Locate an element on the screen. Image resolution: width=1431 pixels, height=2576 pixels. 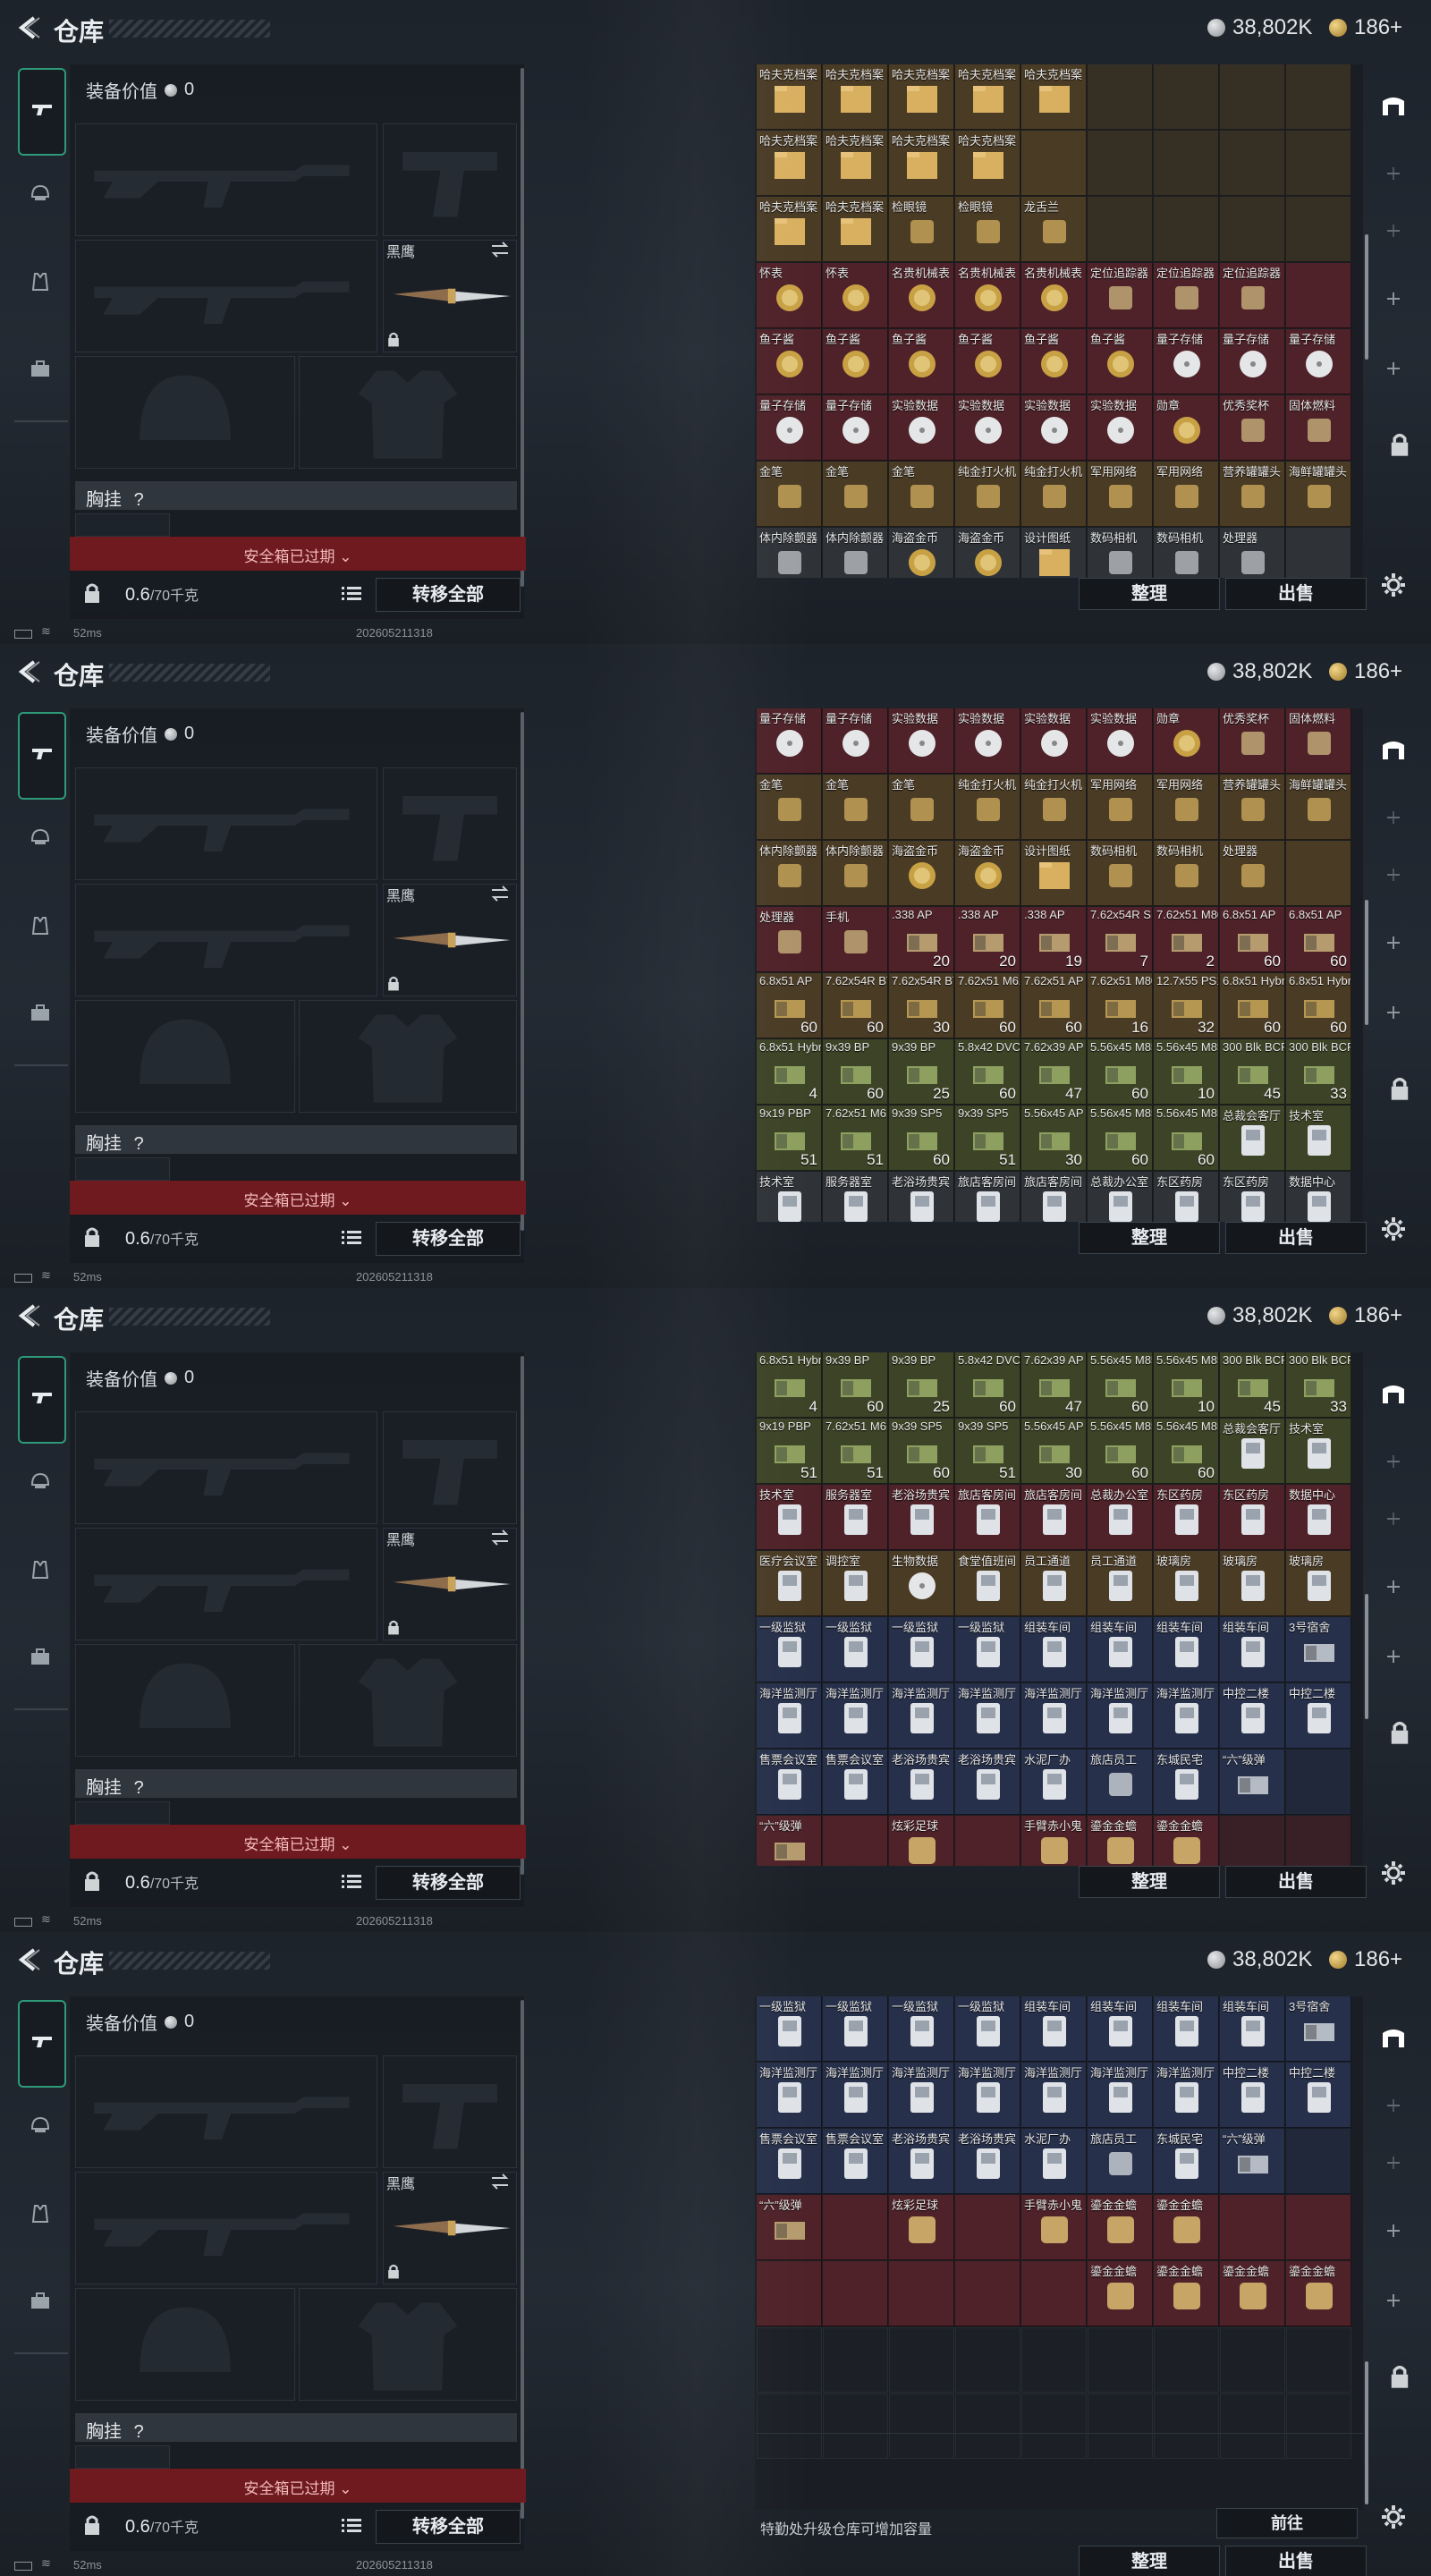
stash-item: 勋章 is located at coordinates (1187, 428).